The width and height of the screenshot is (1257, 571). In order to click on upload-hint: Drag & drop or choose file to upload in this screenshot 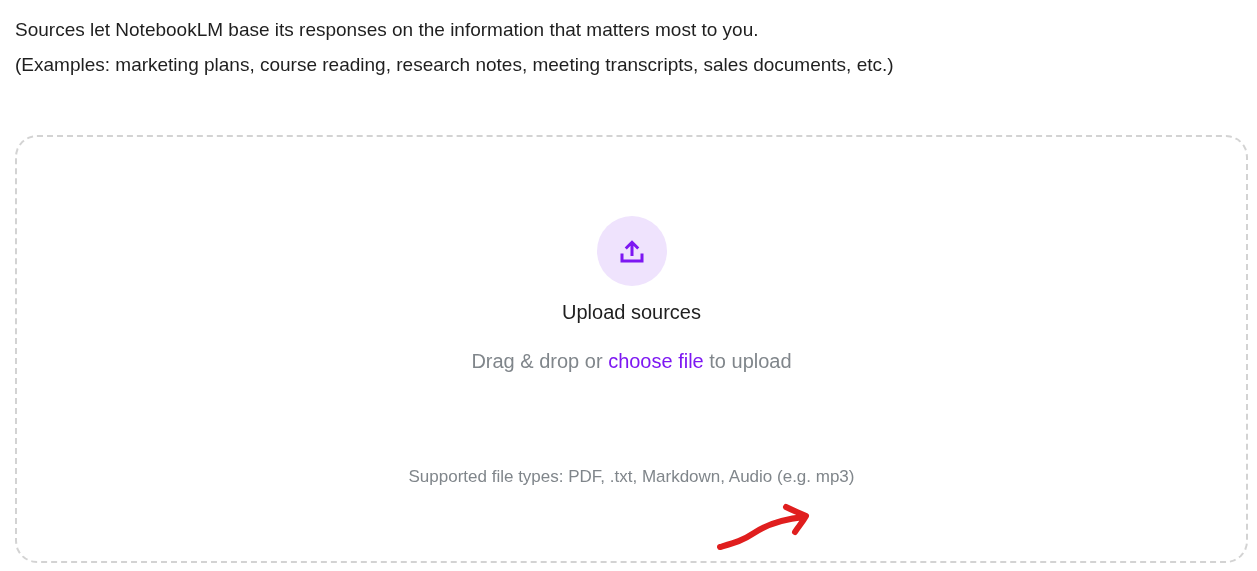, I will do `click(631, 361)`.